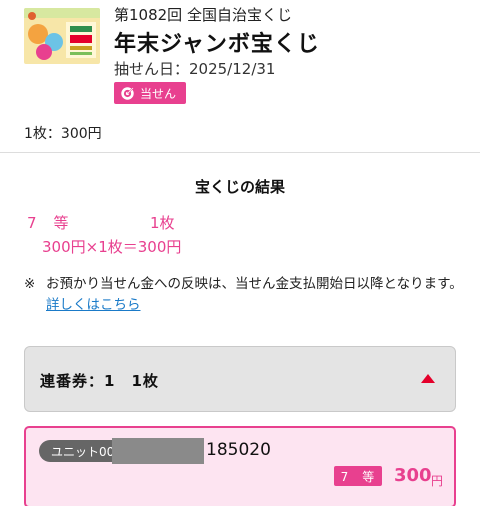  I want to click on winning-badge: 当せん, so click(150, 93).